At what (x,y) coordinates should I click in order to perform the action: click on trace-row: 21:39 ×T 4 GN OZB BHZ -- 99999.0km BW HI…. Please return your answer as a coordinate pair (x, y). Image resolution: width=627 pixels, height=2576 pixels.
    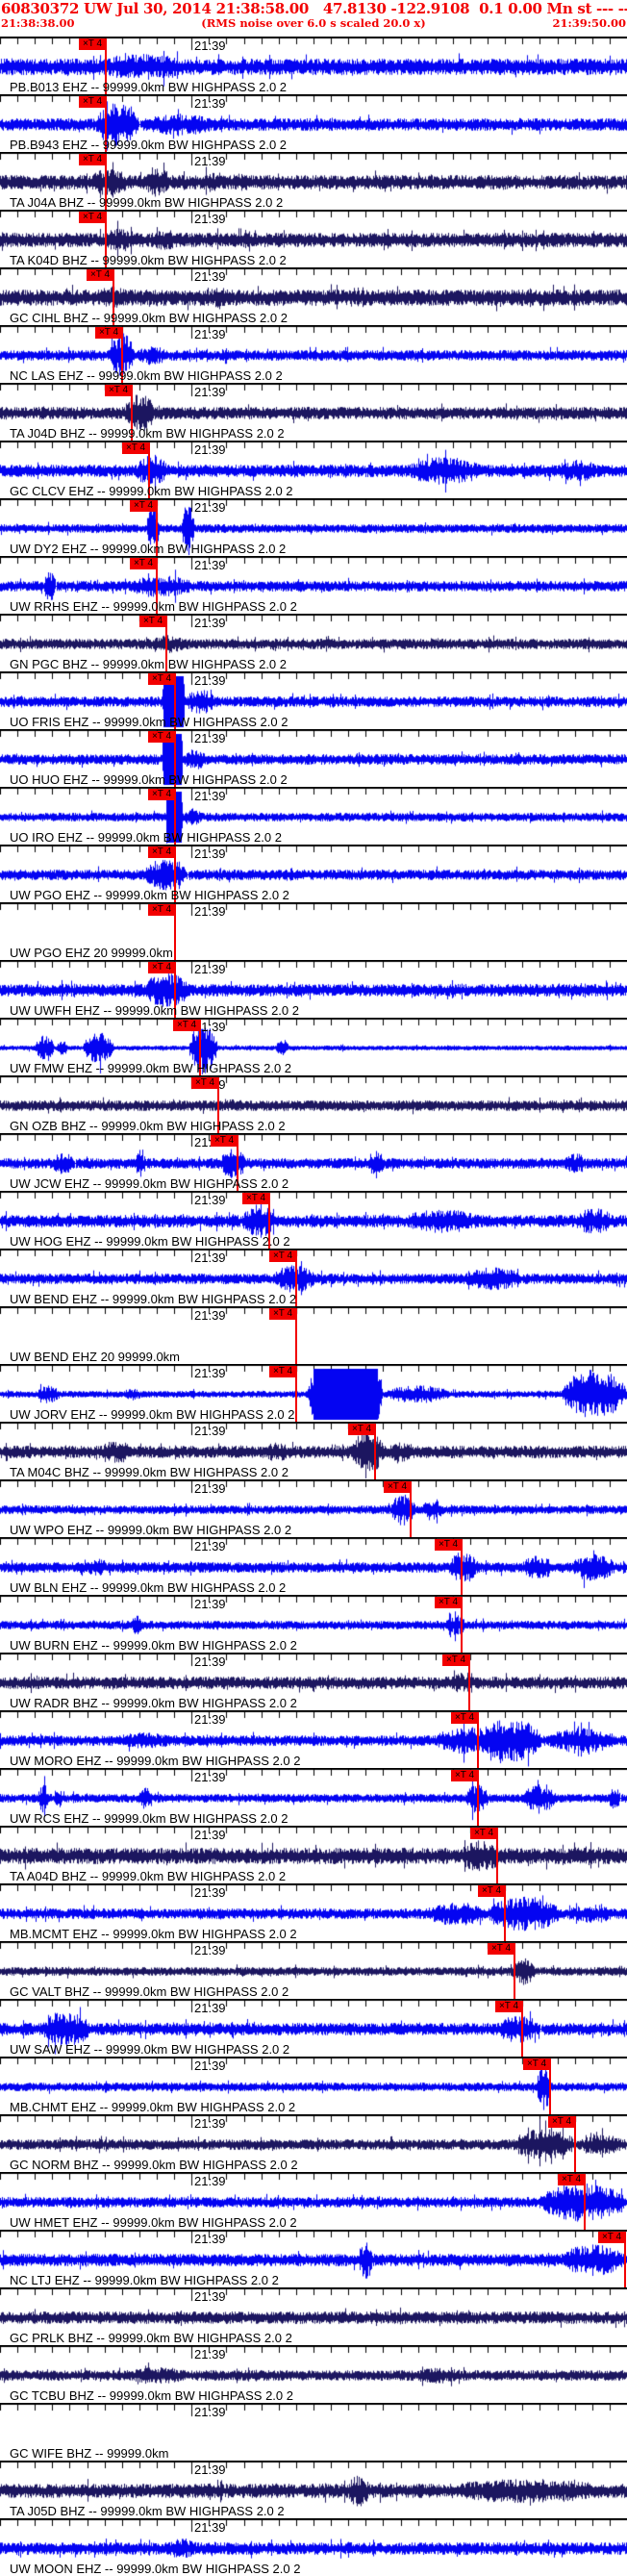
    Looking at the image, I should click on (313, 1104).